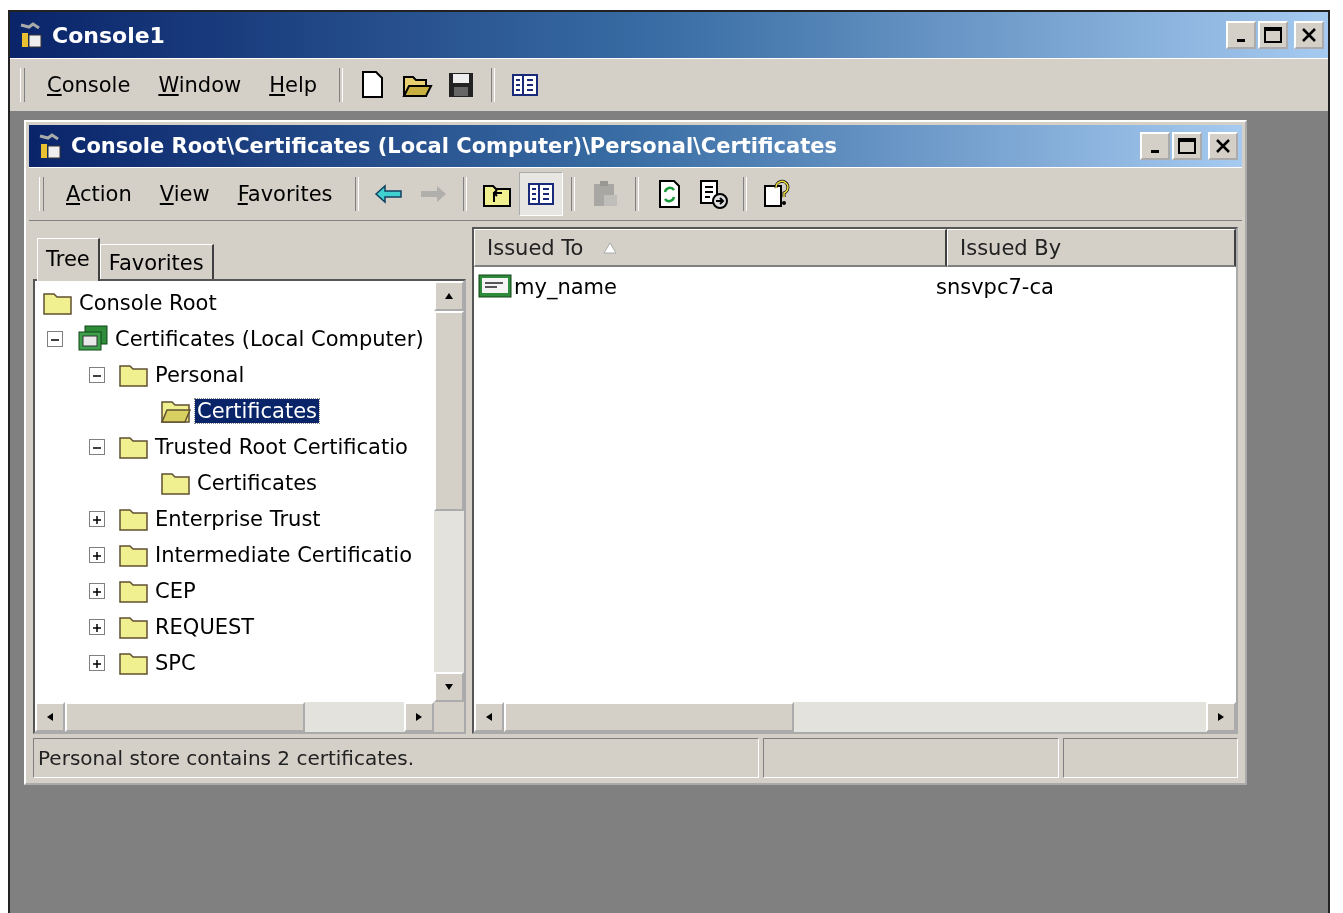 This screenshot has width=1343, height=913. I want to click on certificate-store-icon, so click(93, 339).